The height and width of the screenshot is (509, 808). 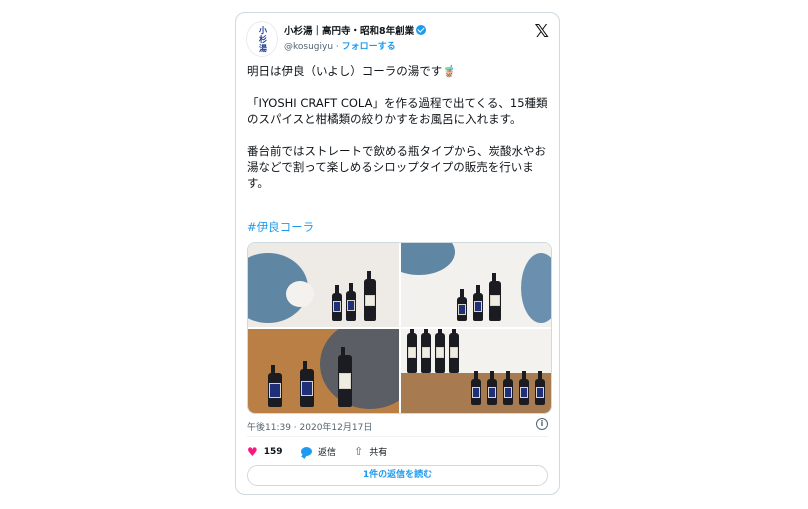 I want to click on timestamp: 午後11:39 · 2020年12月17日, so click(x=309, y=426).